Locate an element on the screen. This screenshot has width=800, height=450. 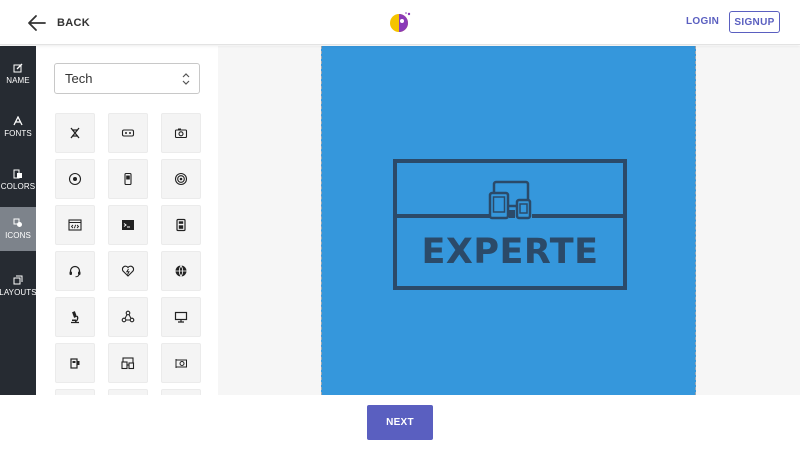
headset-icon-tile is located at coordinates (75, 271).